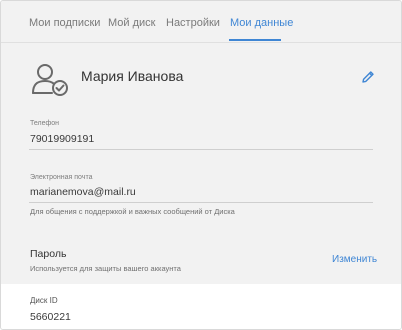  What do you see at coordinates (201, 306) in the screenshot?
I see `disk-id-panel: Диск ID 5660221` at bounding box center [201, 306].